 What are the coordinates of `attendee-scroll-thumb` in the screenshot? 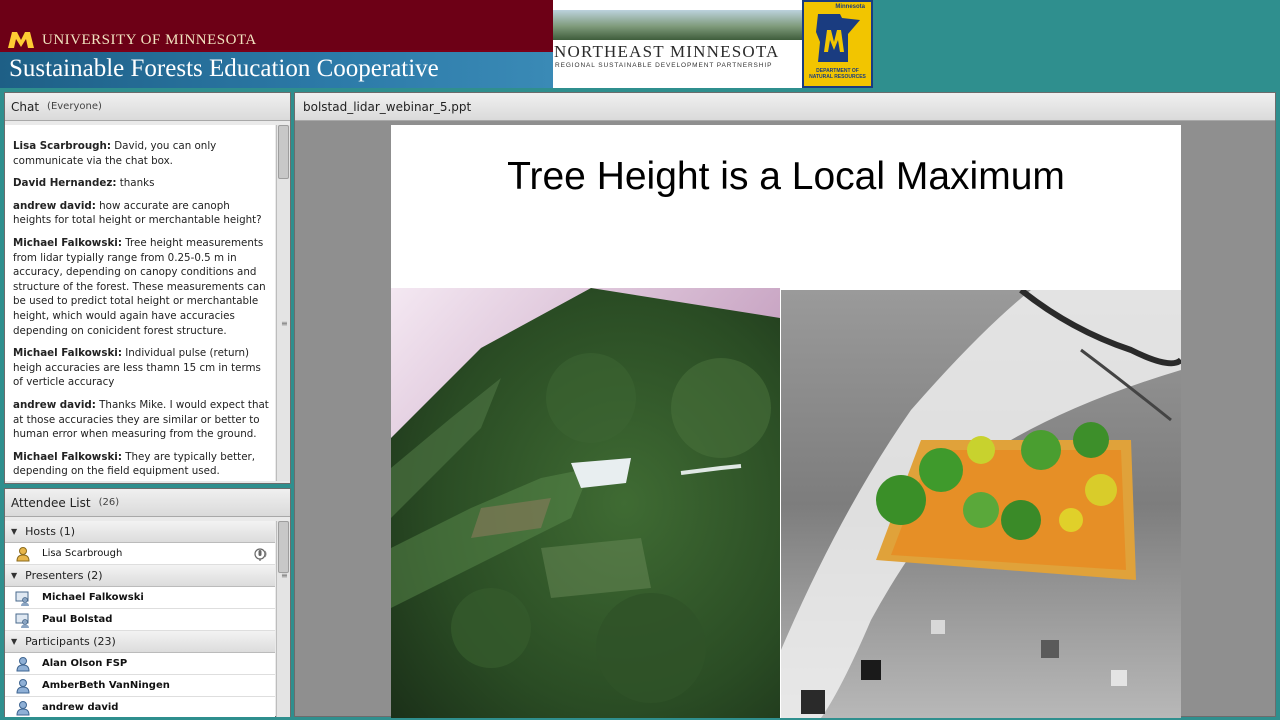 It's located at (283, 547).